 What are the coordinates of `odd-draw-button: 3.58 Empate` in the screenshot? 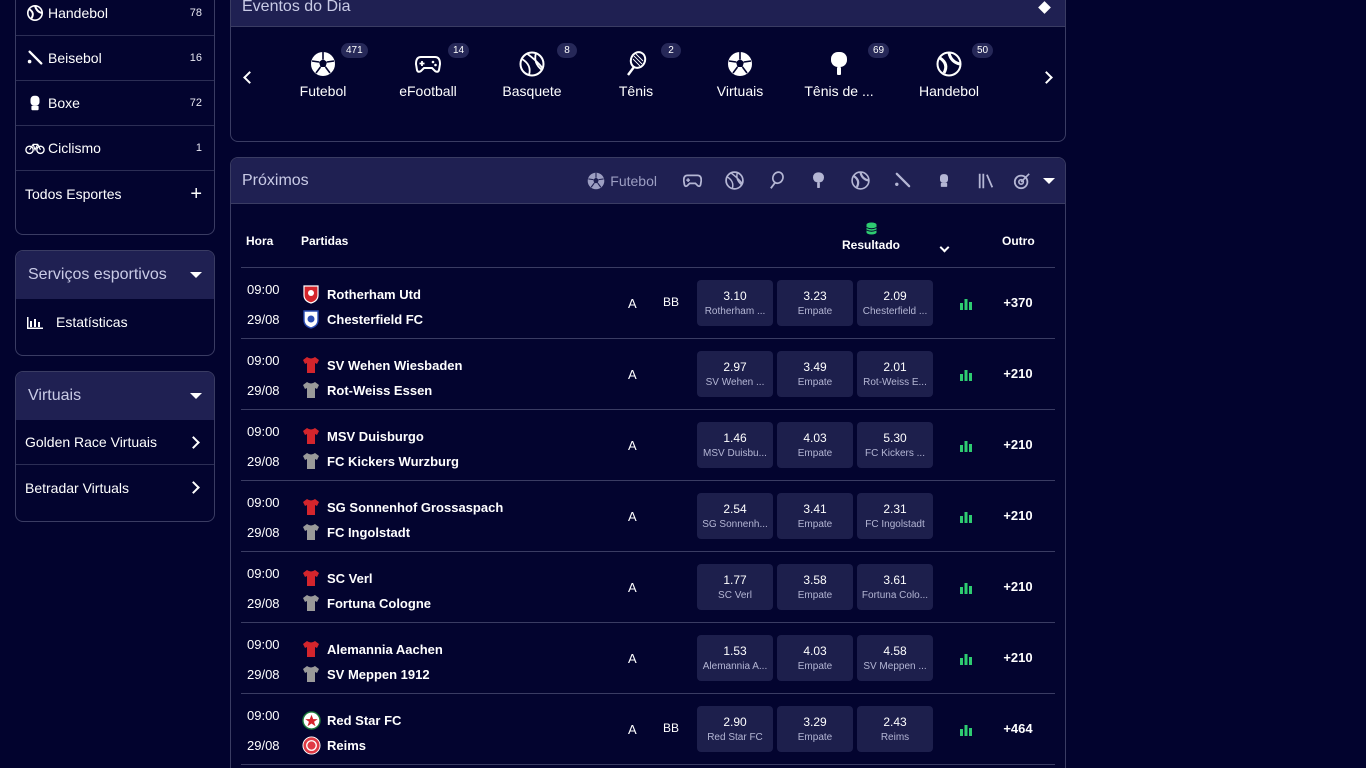 It's located at (815, 587).